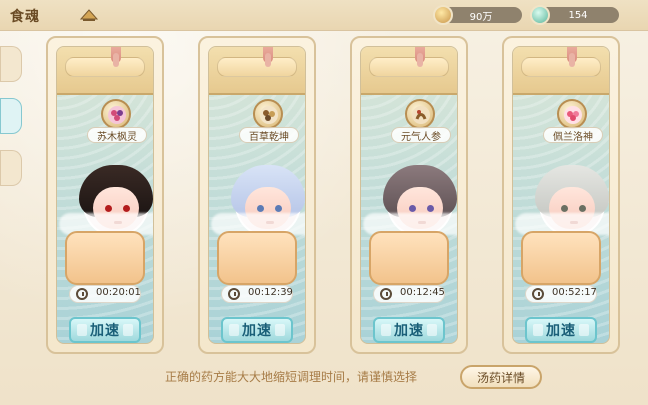  I want to click on recipe-tag: 佩兰洛神, so click(573, 135).